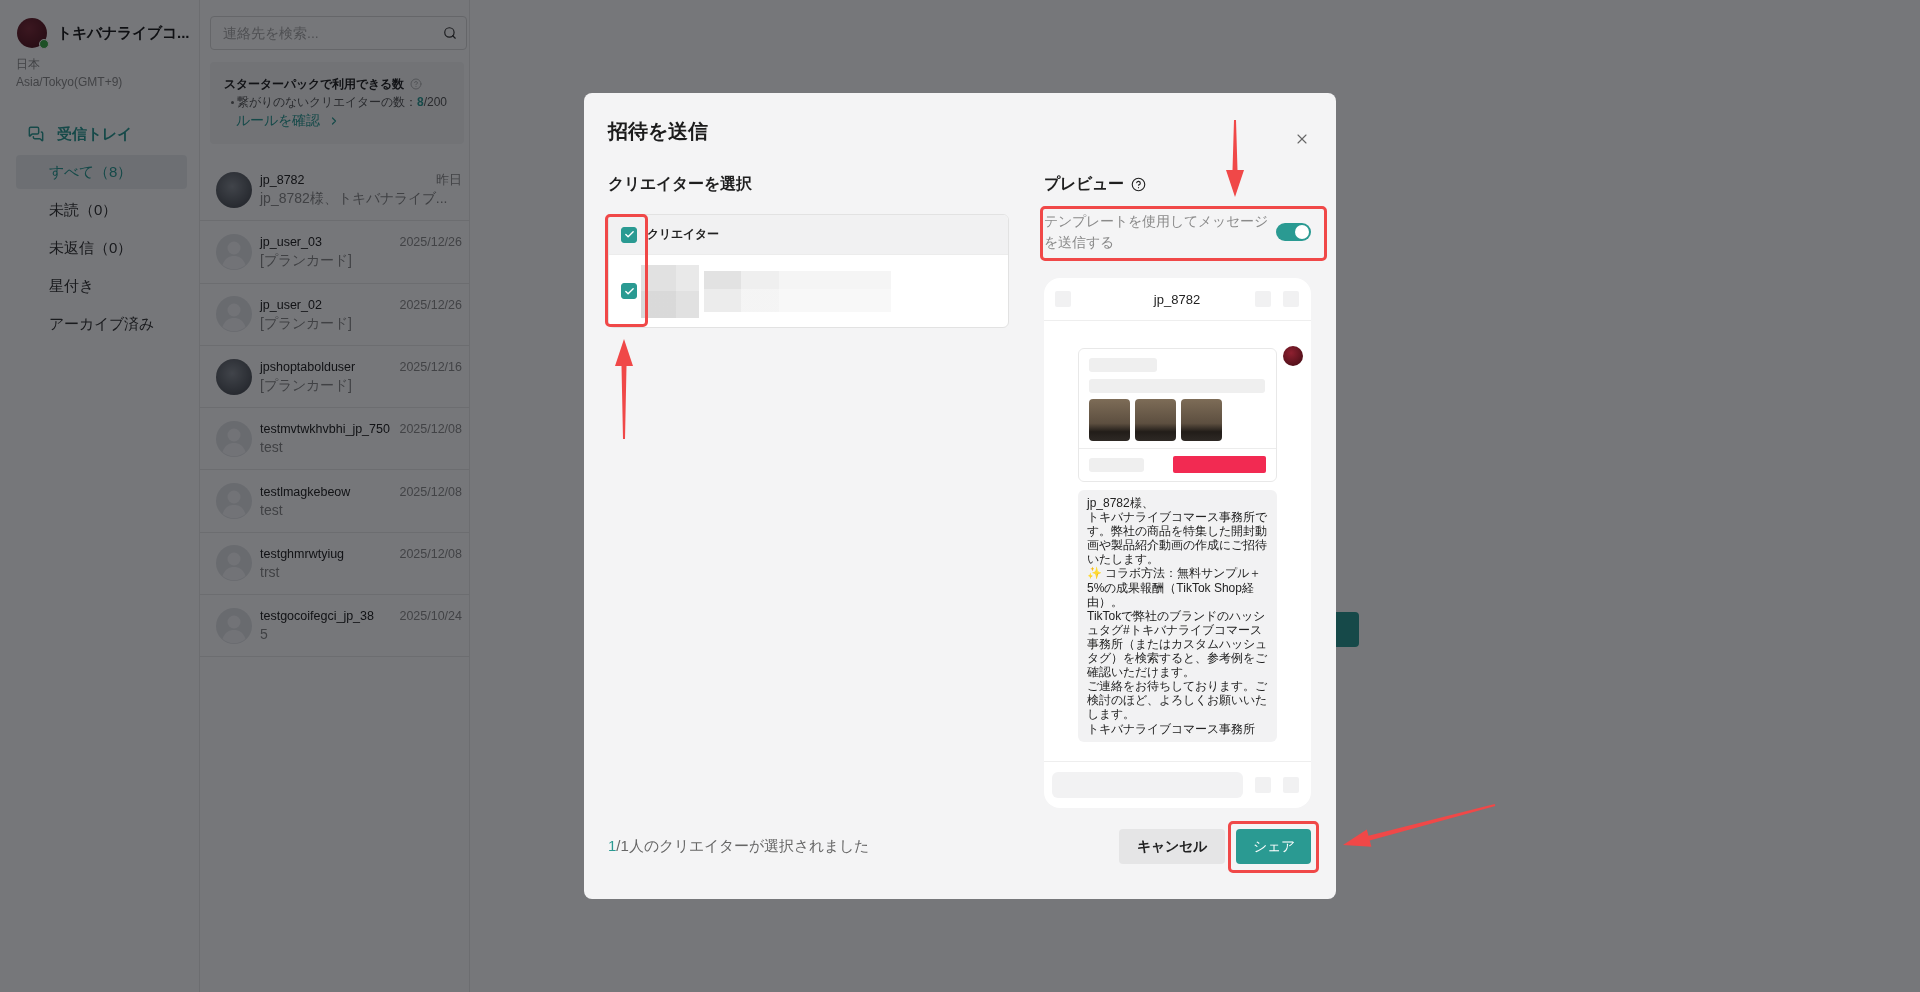  Describe the element at coordinates (1084, 184) in the screenshot. I see `section-heading: プレビュー` at that location.